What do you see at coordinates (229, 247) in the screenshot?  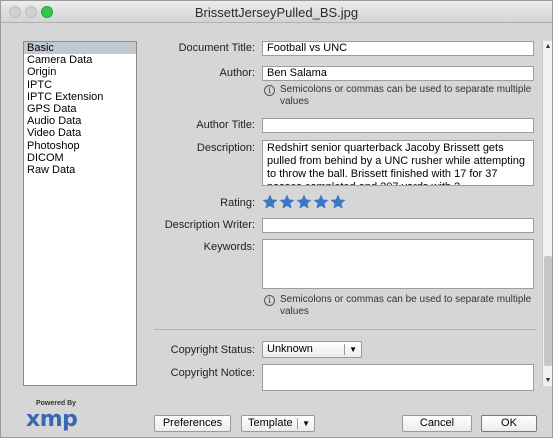 I see `keywords-label: Keywords:` at bounding box center [229, 247].